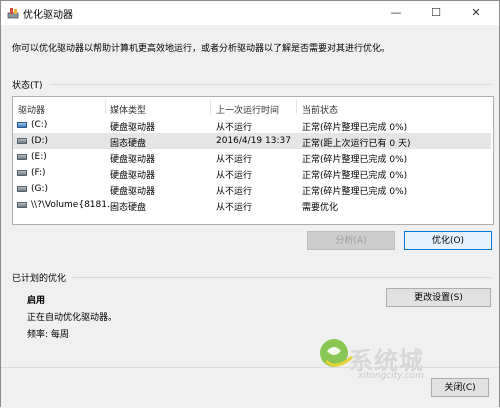 This screenshot has height=408, width=500. Describe the element at coordinates (436, 13) in the screenshot. I see `maximize-button: ☐` at that location.